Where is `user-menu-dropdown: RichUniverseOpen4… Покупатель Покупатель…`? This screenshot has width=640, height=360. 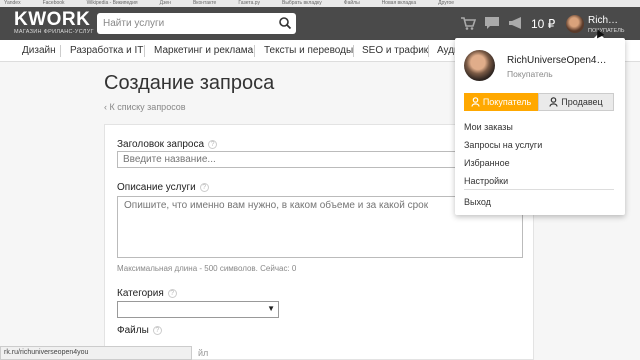 user-menu-dropdown: RichUniverseOpen4… Покупатель Покупатель… is located at coordinates (540, 124).